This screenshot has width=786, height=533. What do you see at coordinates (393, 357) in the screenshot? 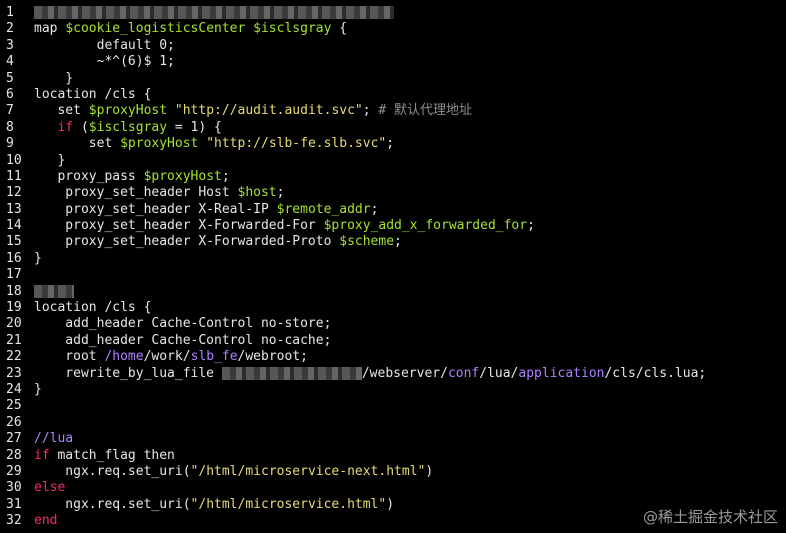
I see `code-line: 22 root /home/work/slb_fe/webroot;` at bounding box center [393, 357].